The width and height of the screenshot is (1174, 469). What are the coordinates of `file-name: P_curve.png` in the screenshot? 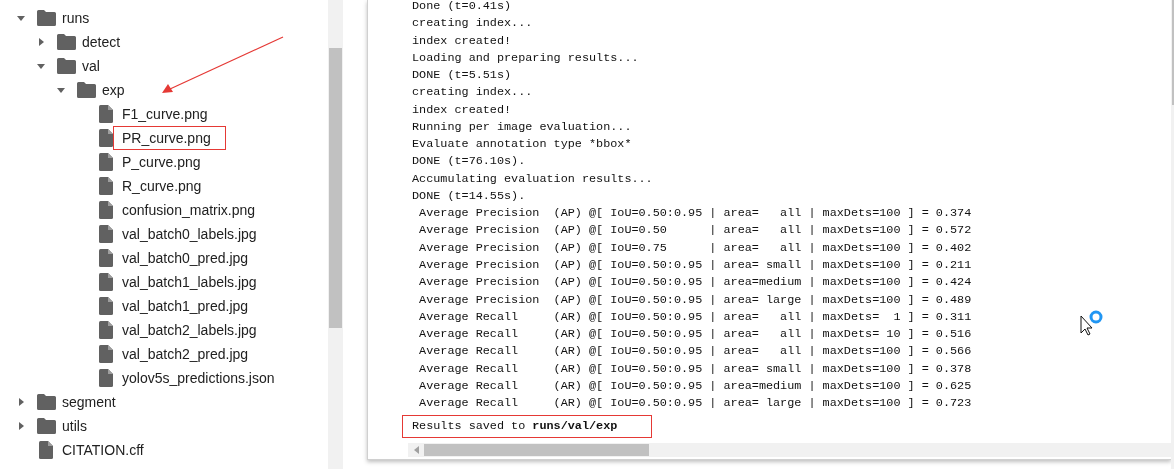 It's located at (161, 162).